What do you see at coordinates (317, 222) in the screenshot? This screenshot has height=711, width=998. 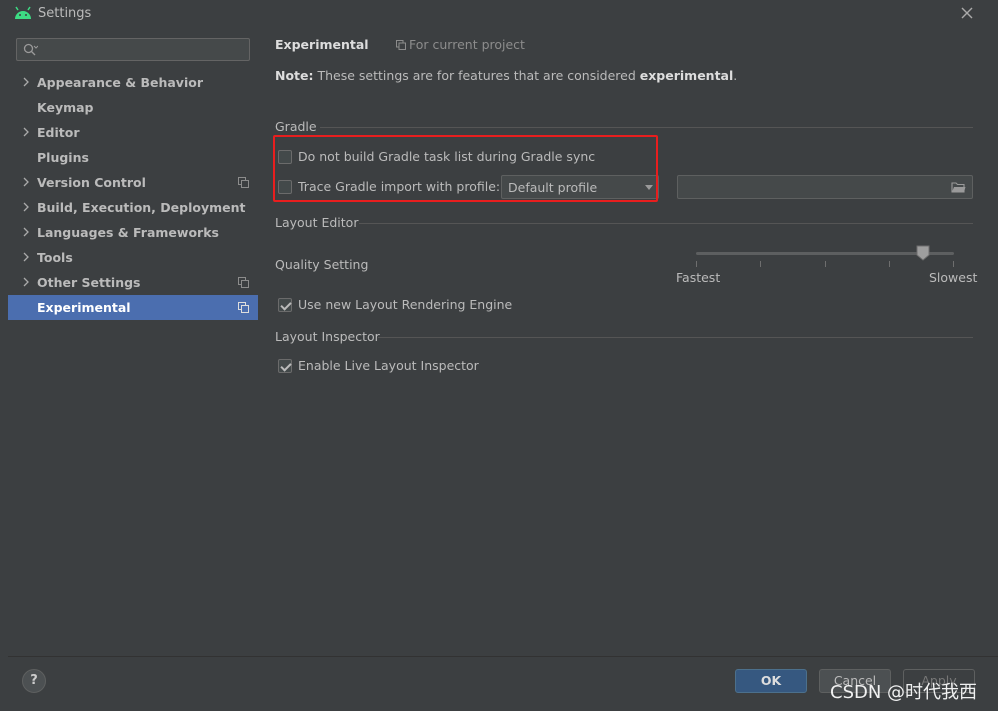 I see `layout-editor-group-title: Layout Editor` at bounding box center [317, 222].